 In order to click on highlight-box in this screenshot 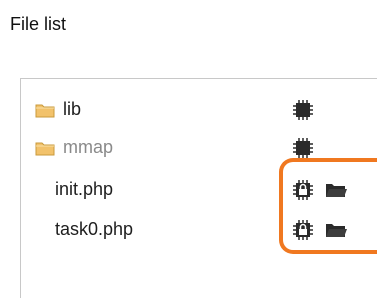, I will do `click(328, 206)`.